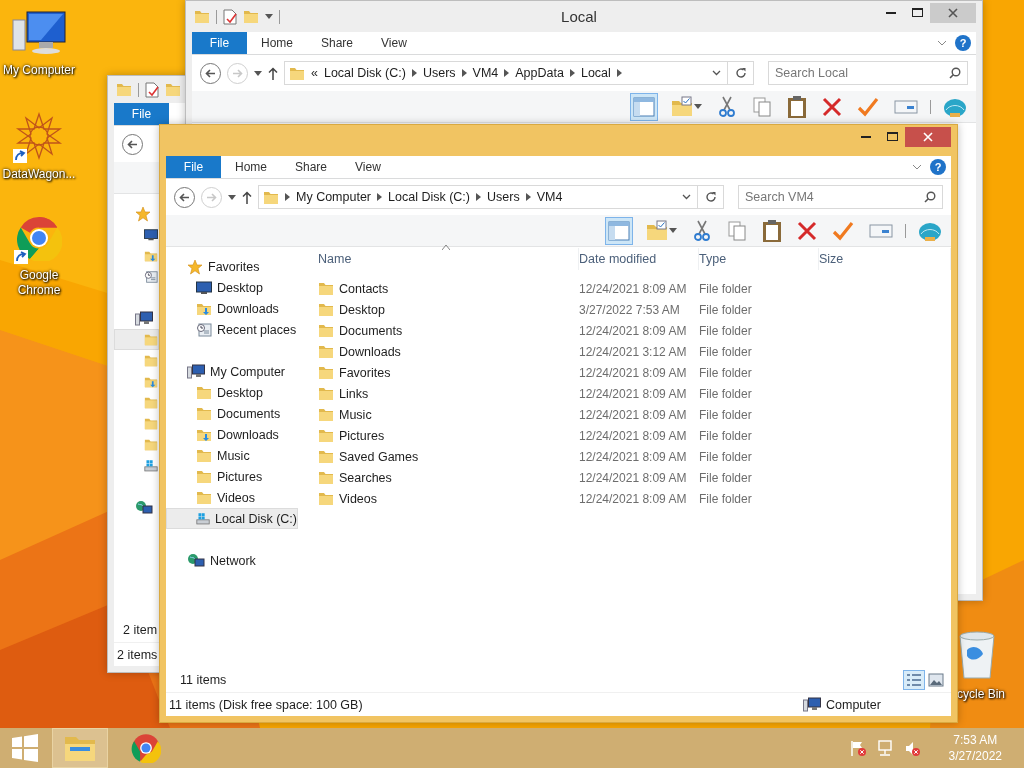 The width and height of the screenshot is (1024, 768). Describe the element at coordinates (539, 73) in the screenshot. I see `breadcrumb: AppData` at that location.